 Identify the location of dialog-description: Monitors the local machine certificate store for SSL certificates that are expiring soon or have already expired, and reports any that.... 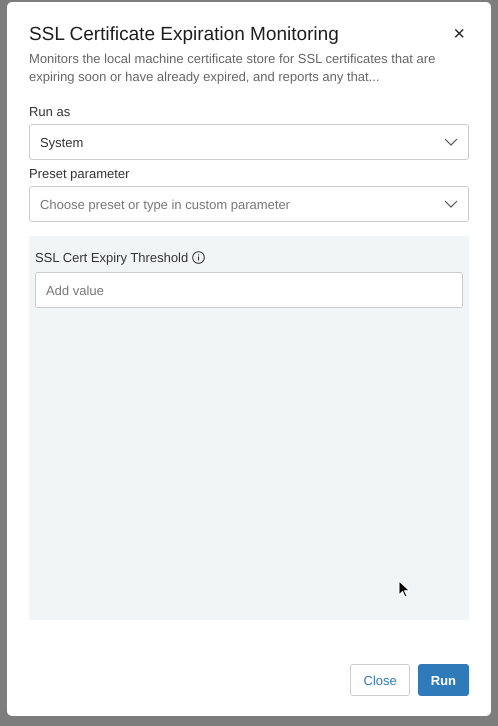
(232, 68).